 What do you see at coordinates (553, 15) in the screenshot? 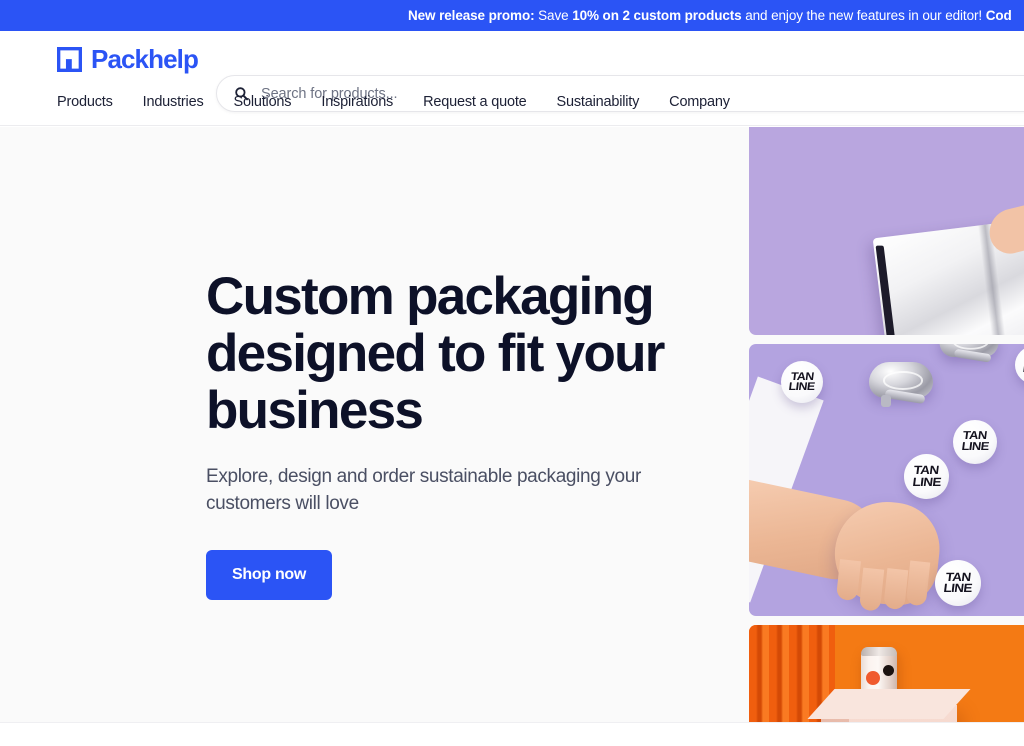
I see `promo-save-text: Save` at bounding box center [553, 15].